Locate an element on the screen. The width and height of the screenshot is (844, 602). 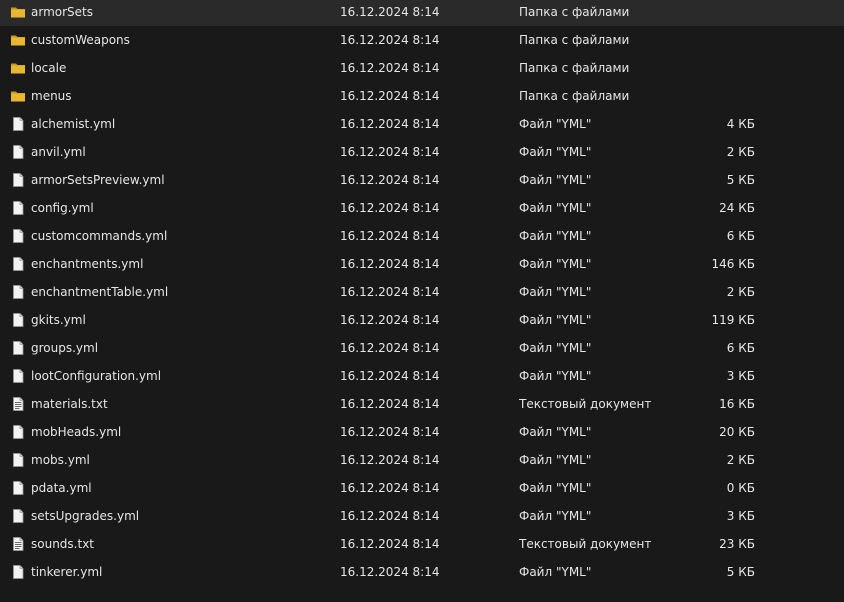
file-type: Текстовый документ is located at coordinates (585, 404).